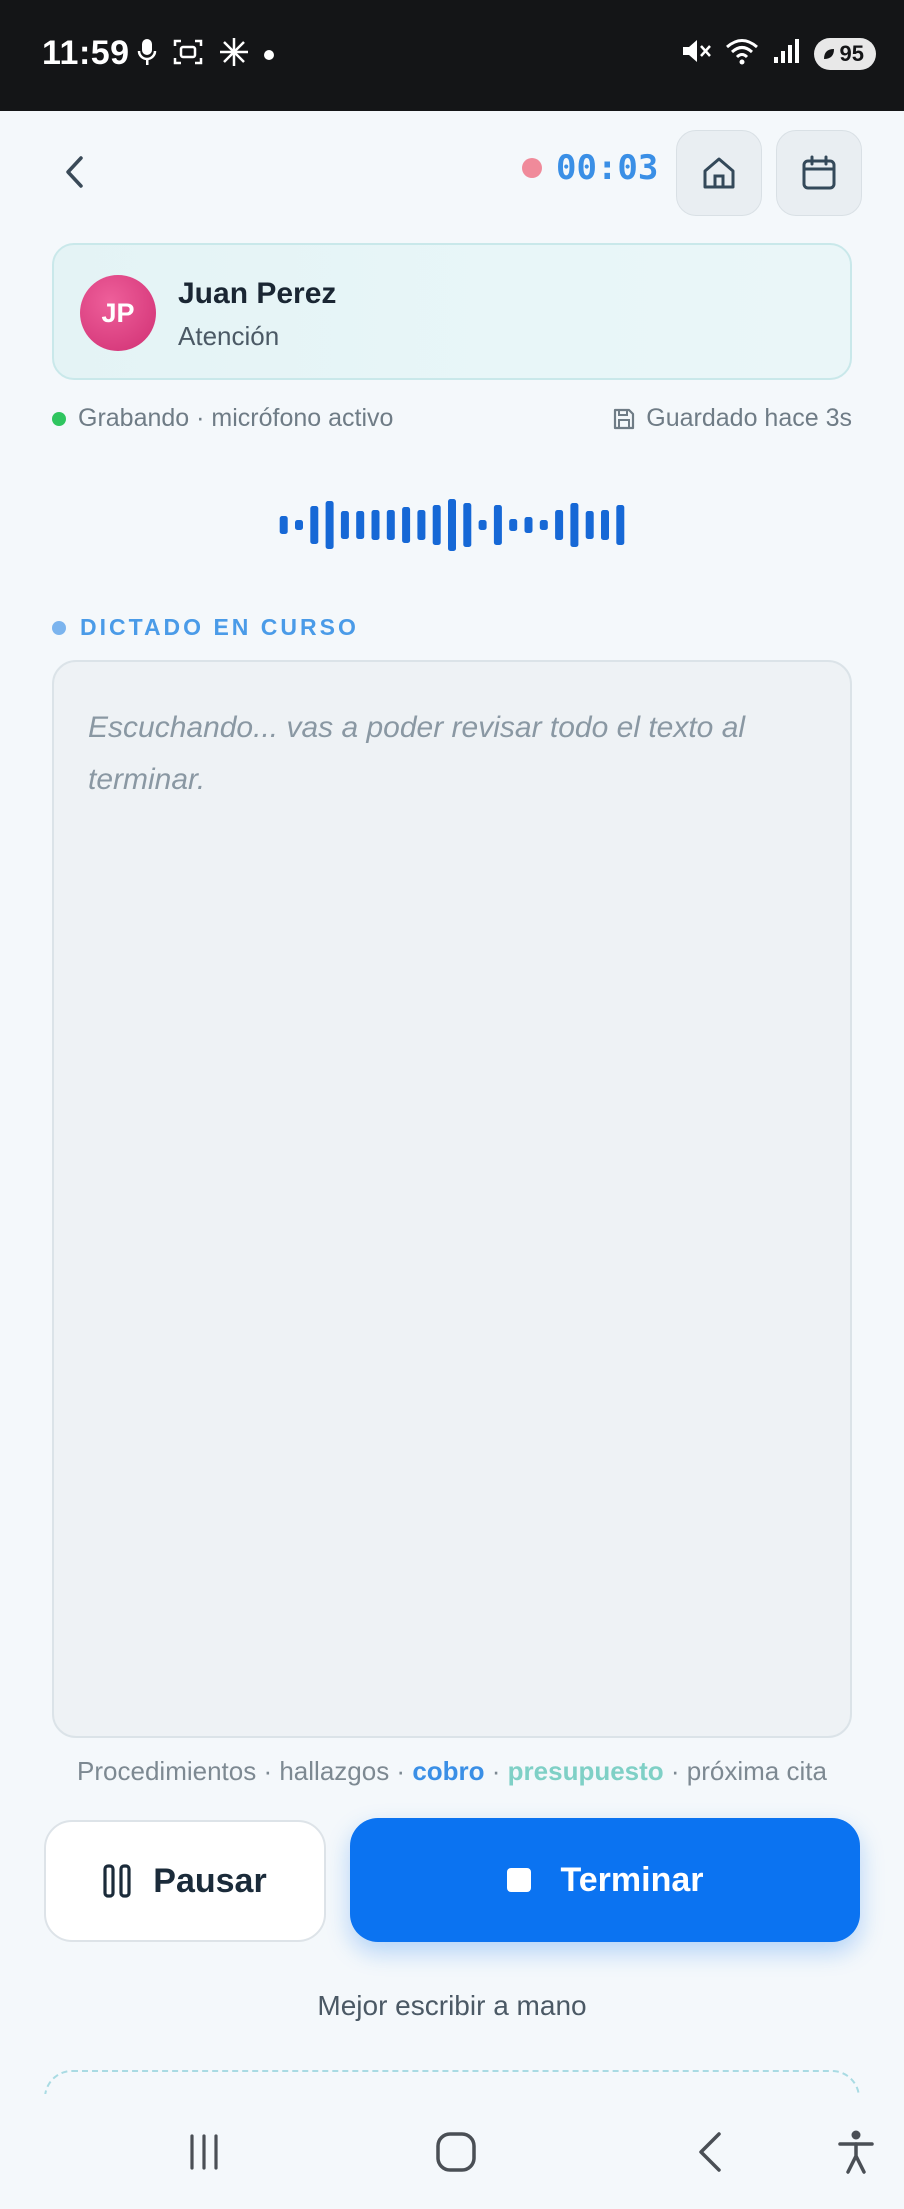 The height and width of the screenshot is (2209, 904). I want to click on chevron-left-icon, so click(74, 172).